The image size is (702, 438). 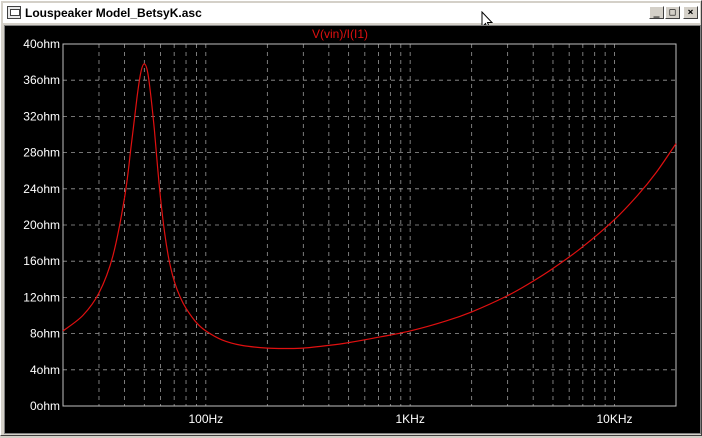 What do you see at coordinates (45, 334) in the screenshot?
I see `y-tick-label: 8ohm` at bounding box center [45, 334].